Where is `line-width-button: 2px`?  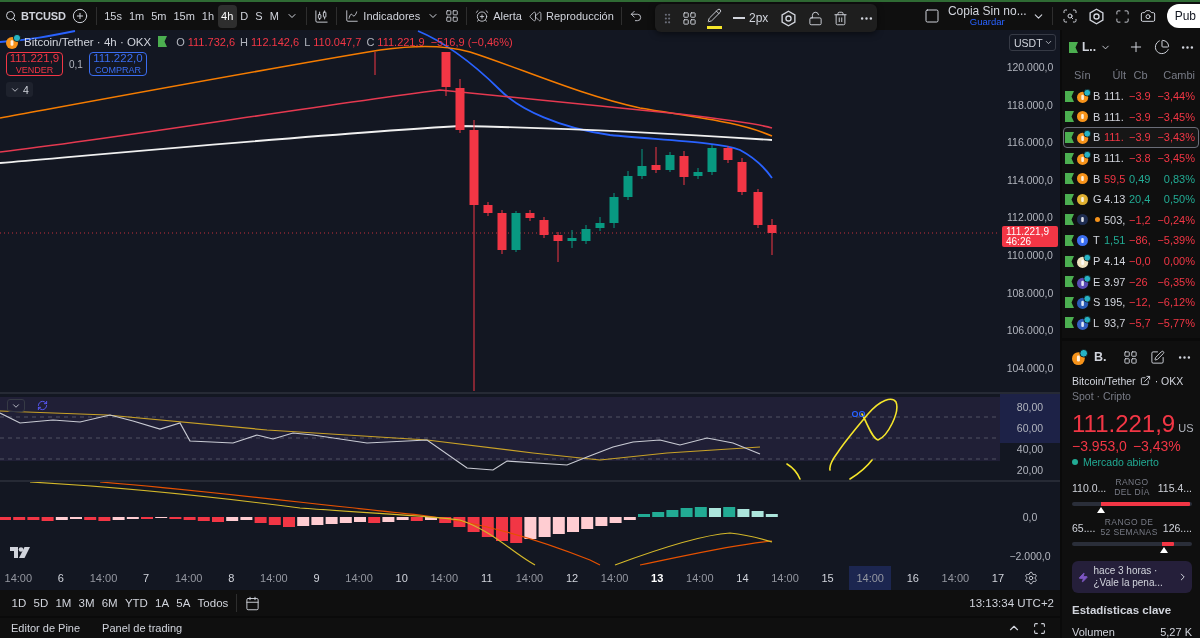 line-width-button: 2px is located at coordinates (751, 18).